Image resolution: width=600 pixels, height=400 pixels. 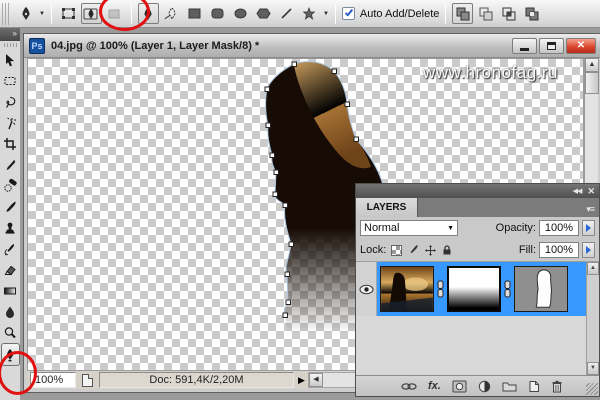 I want to click on tool-move, so click(x=10, y=59).